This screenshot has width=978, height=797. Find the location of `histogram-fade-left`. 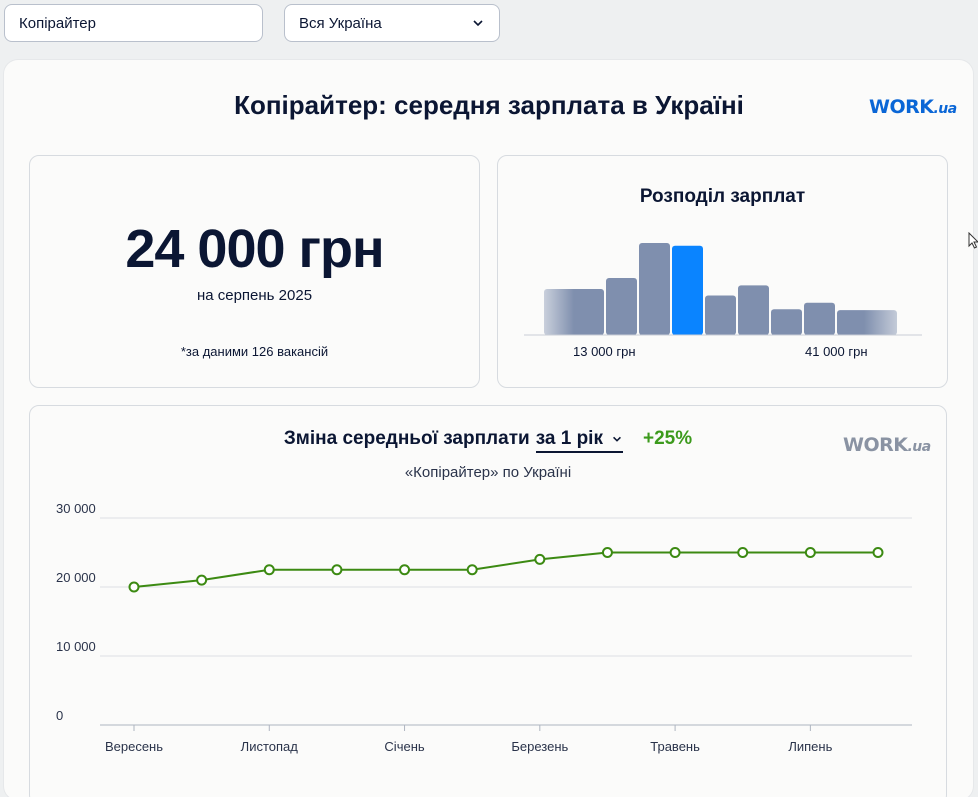

histogram-fade-left is located at coordinates (549, 289).